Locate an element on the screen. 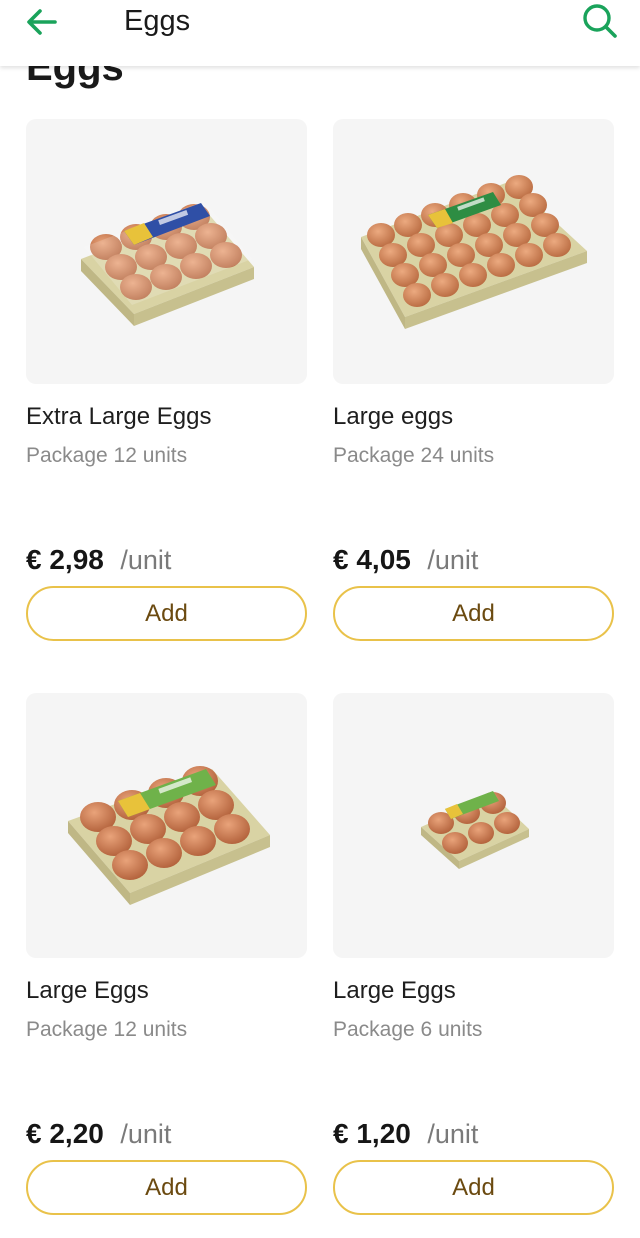 The image size is (640, 1238). product-price: € 4,05 is located at coordinates (372, 559).